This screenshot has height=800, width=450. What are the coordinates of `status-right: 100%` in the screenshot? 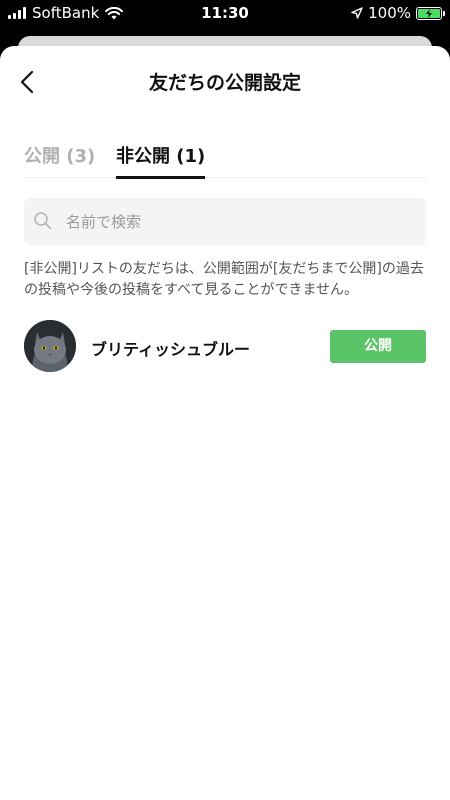 It's located at (398, 13).